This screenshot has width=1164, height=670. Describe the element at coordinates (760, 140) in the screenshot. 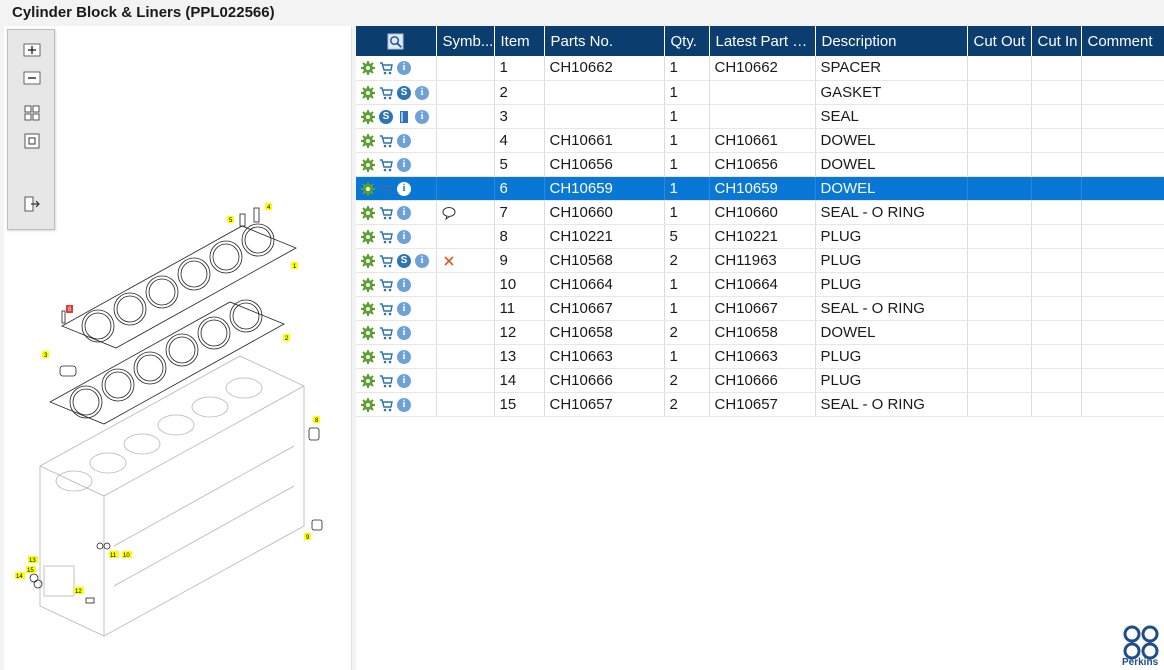

I see `table-row: i 4 CH10661 1 CH10661 DOWEL` at that location.